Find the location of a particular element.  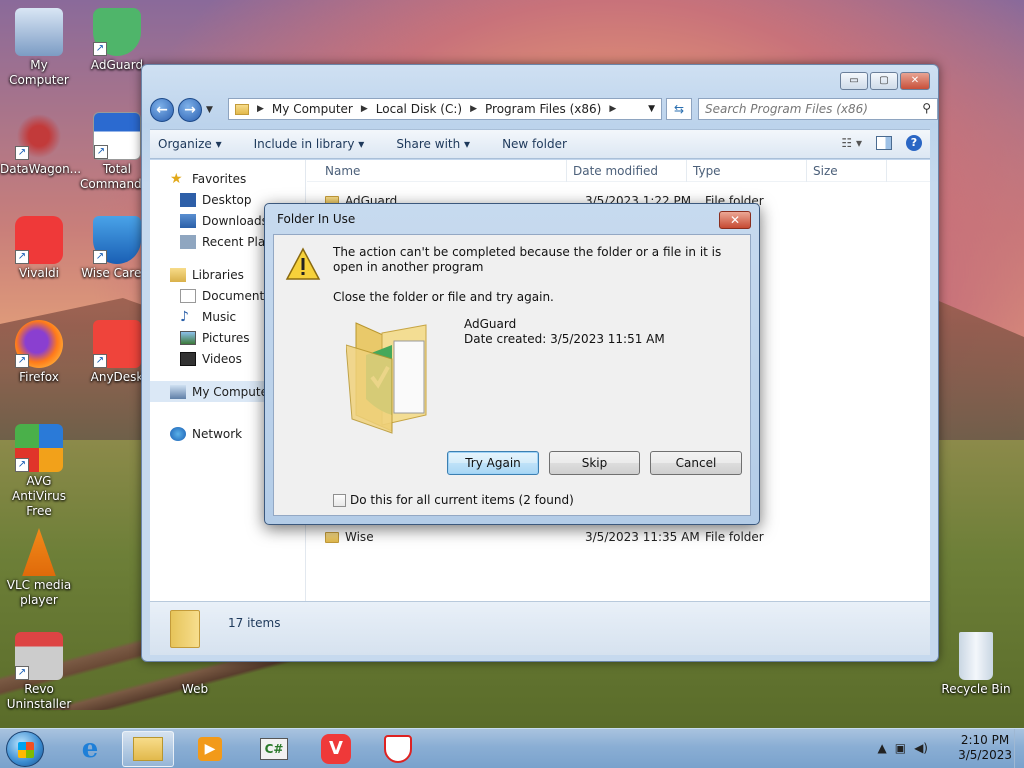

media-player-icon: ▶ is located at coordinates (210, 749).